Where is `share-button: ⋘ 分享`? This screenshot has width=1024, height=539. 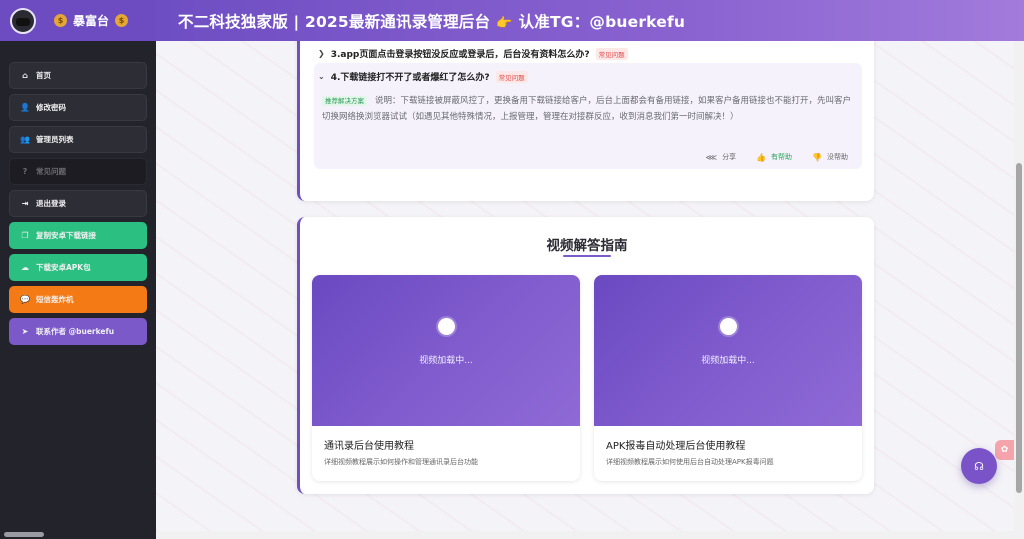
share-button: ⋘ 分享 is located at coordinates (721, 157).